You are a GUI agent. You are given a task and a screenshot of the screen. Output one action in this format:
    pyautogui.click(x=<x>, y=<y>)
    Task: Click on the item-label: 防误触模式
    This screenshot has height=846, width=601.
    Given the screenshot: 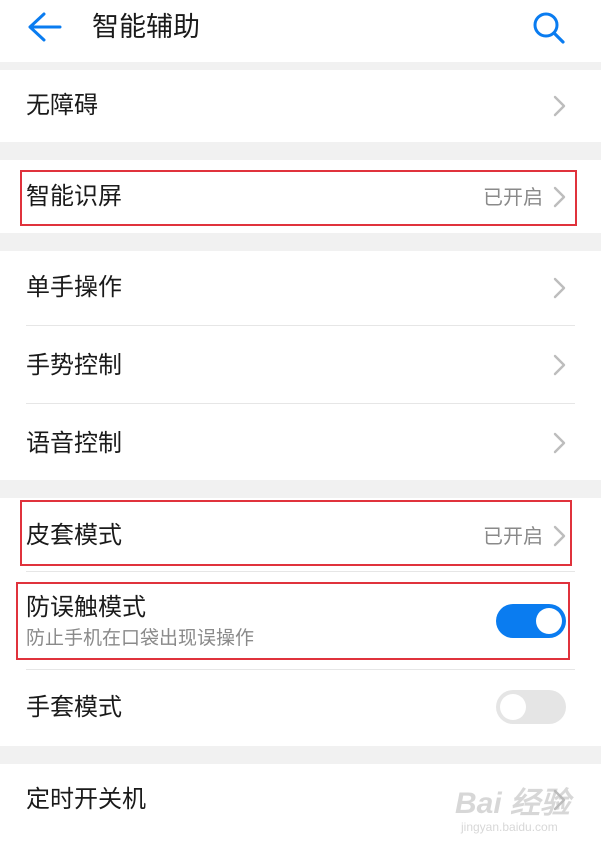 What is the action you would take?
    pyautogui.click(x=86, y=607)
    